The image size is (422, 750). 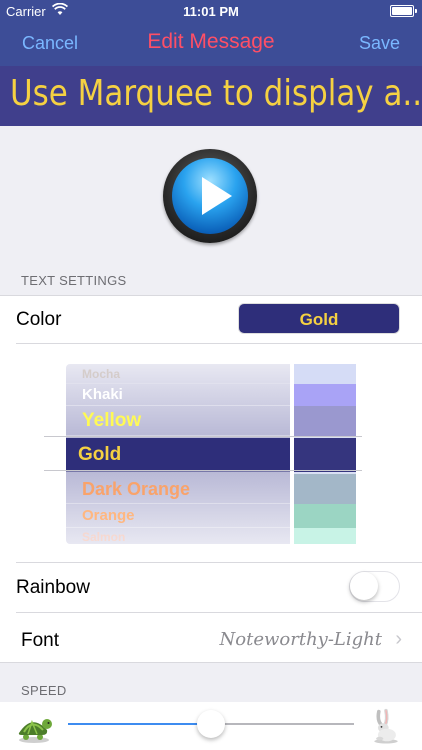 What do you see at coordinates (379, 43) in the screenshot?
I see `save-button: Save` at bounding box center [379, 43].